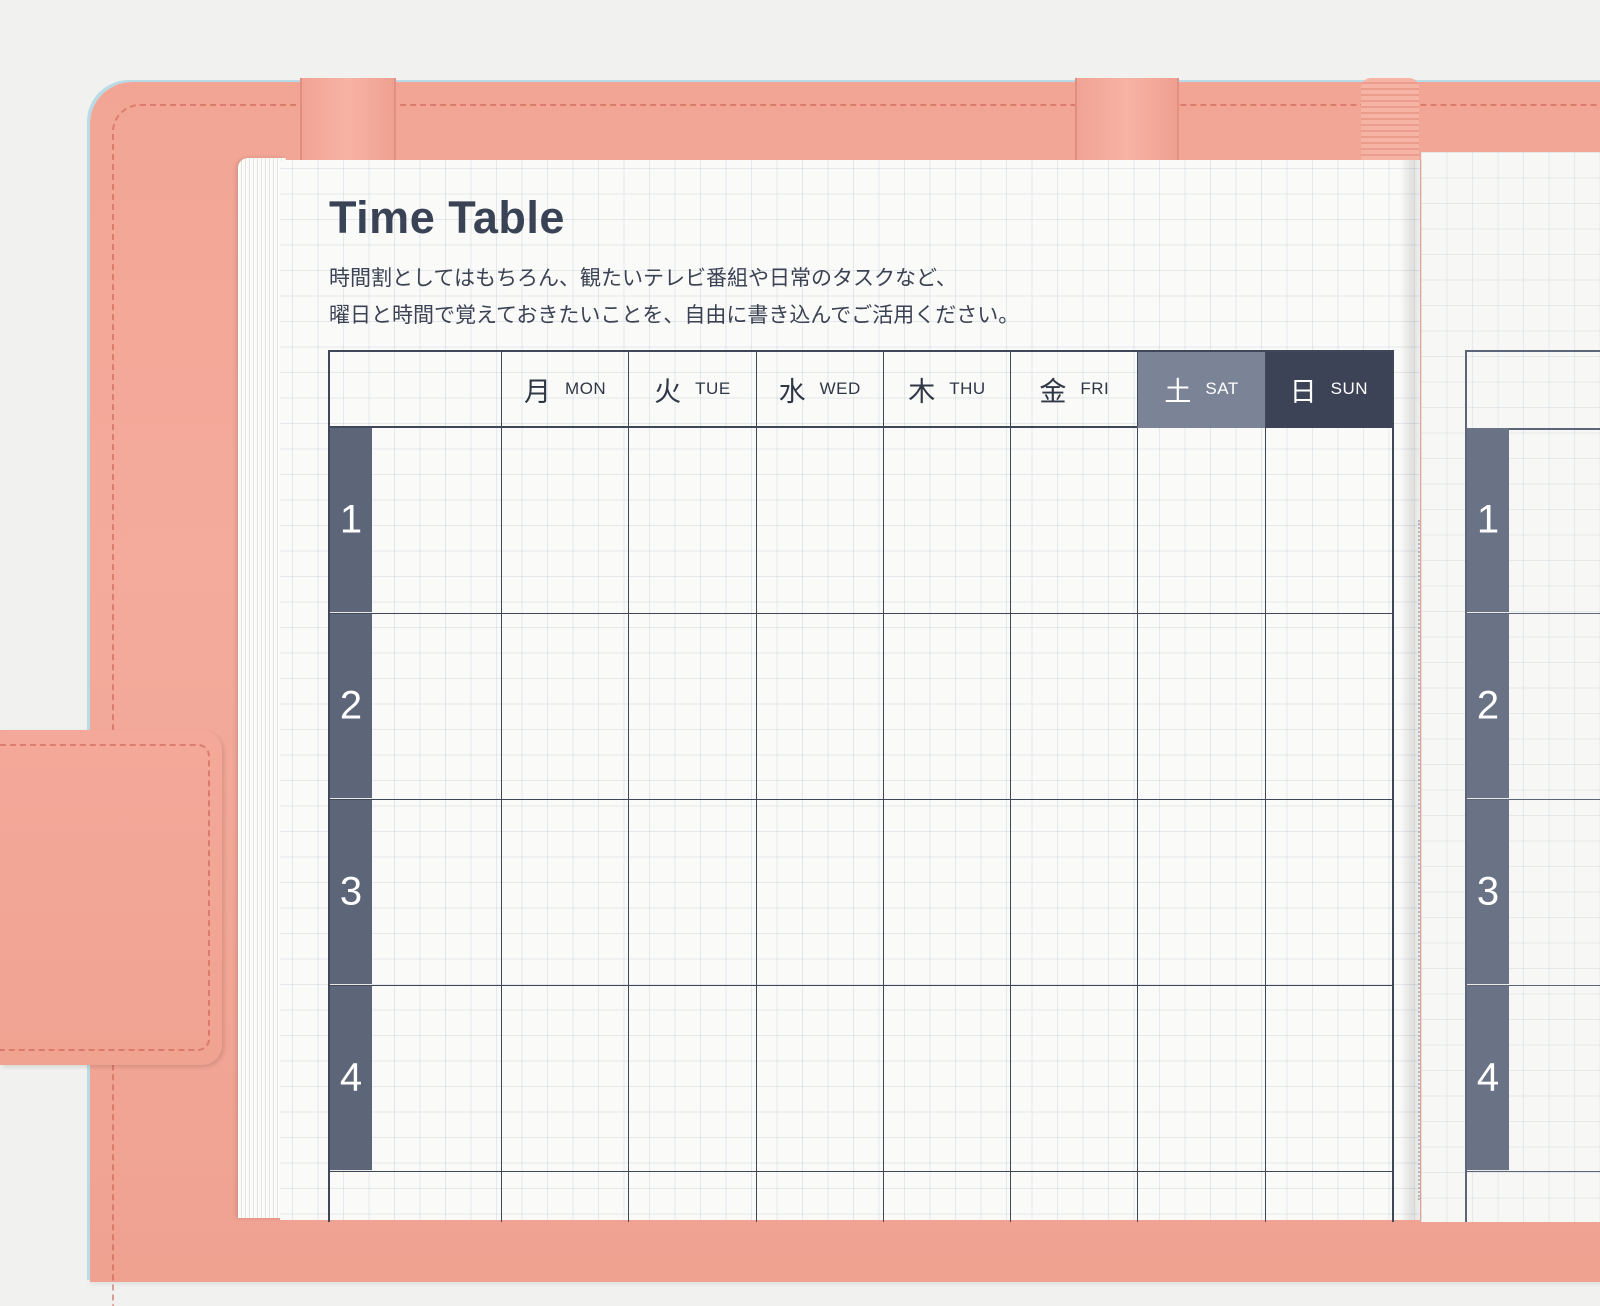 Image resolution: width=1600 pixels, height=1306 pixels. I want to click on day-english: SUN, so click(1349, 388).